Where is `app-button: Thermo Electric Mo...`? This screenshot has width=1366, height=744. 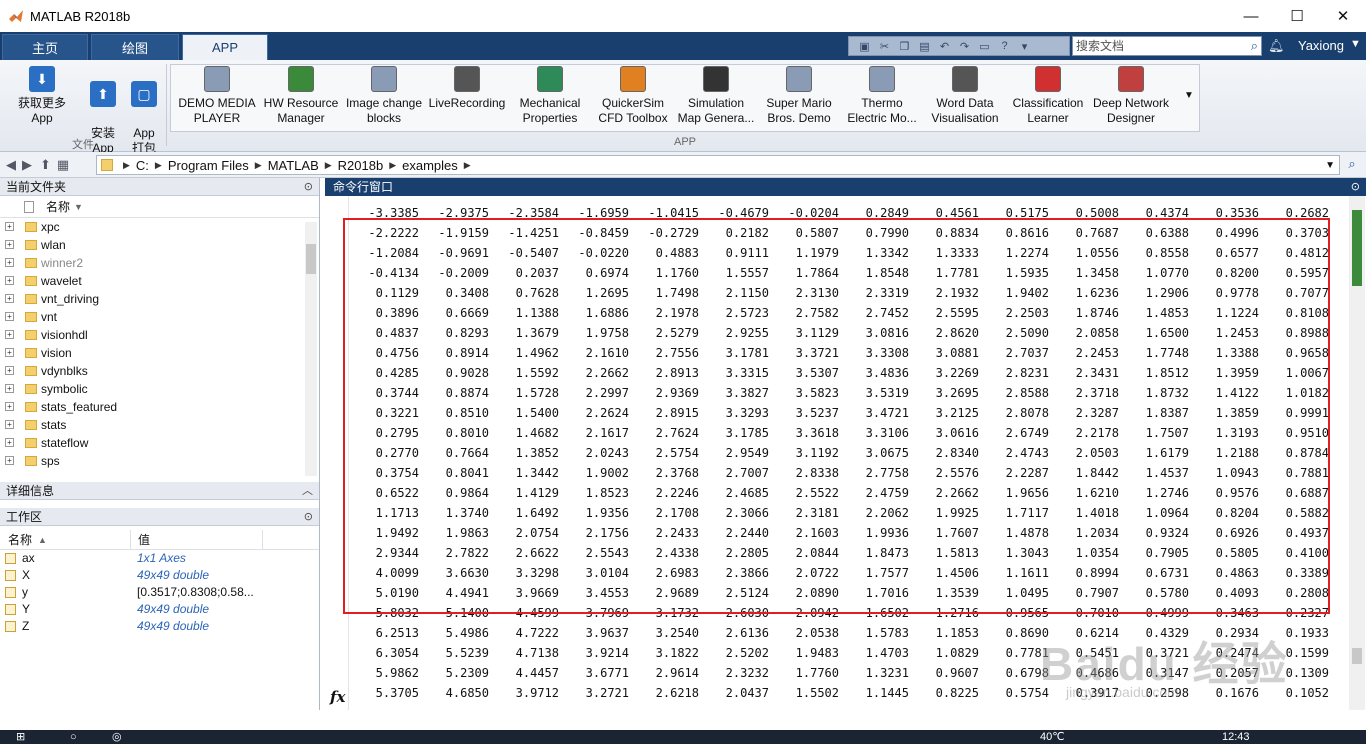 app-button: Thermo Electric Mo... is located at coordinates (882, 96).